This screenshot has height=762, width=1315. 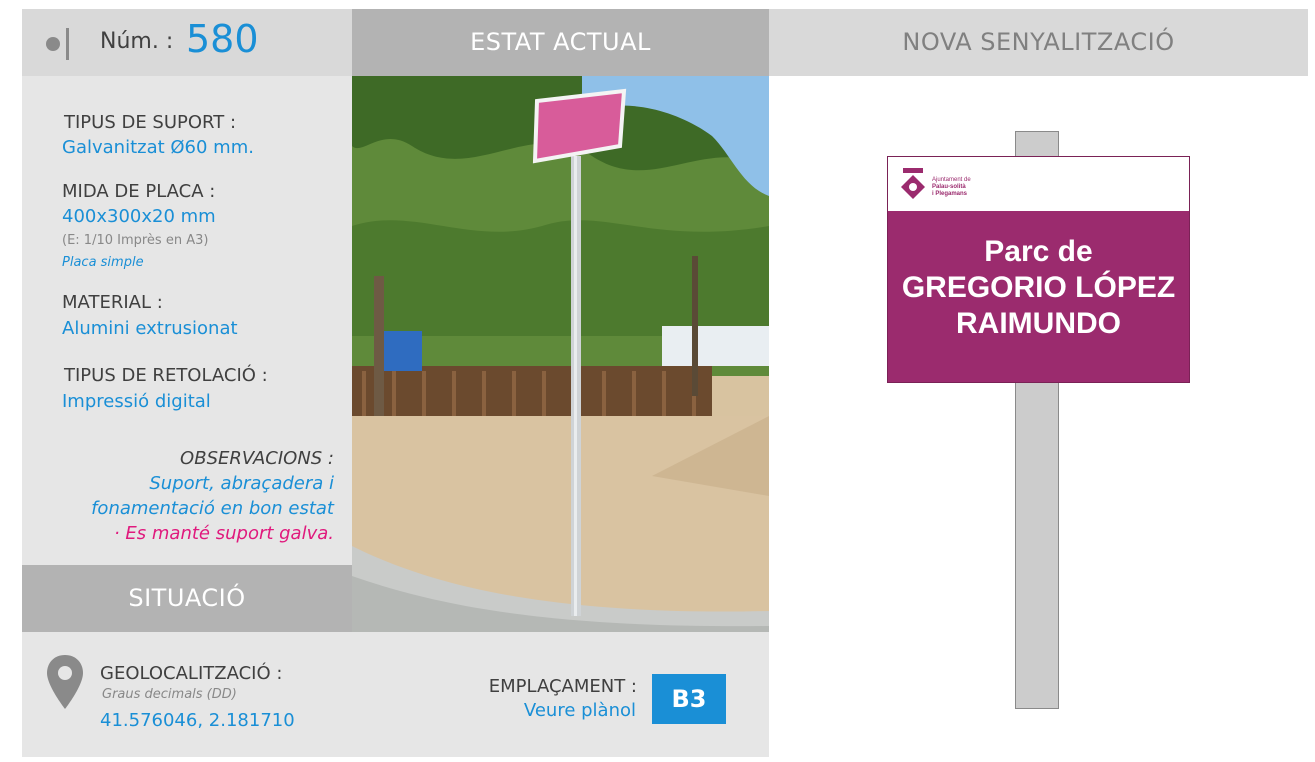 I want to click on number-value: 580, so click(x=222, y=39).